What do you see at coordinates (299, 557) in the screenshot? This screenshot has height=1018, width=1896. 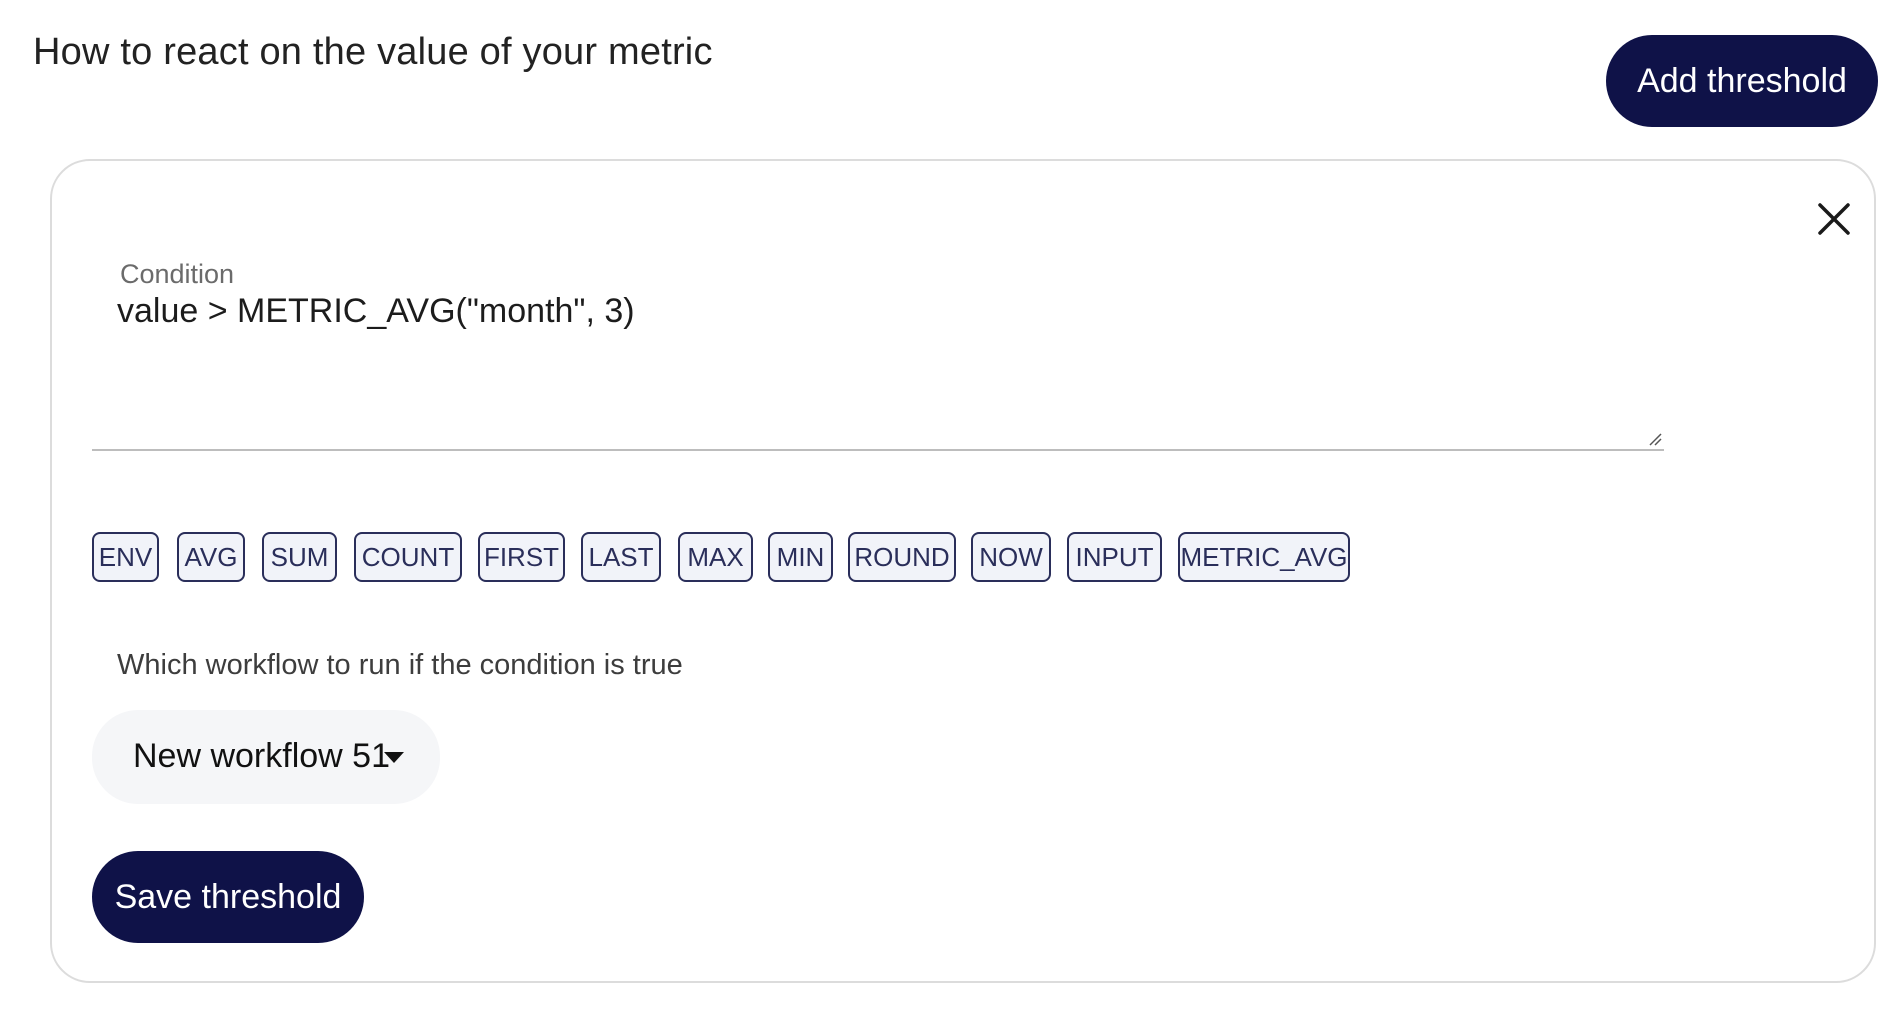 I see `chip-sum: SUM` at bounding box center [299, 557].